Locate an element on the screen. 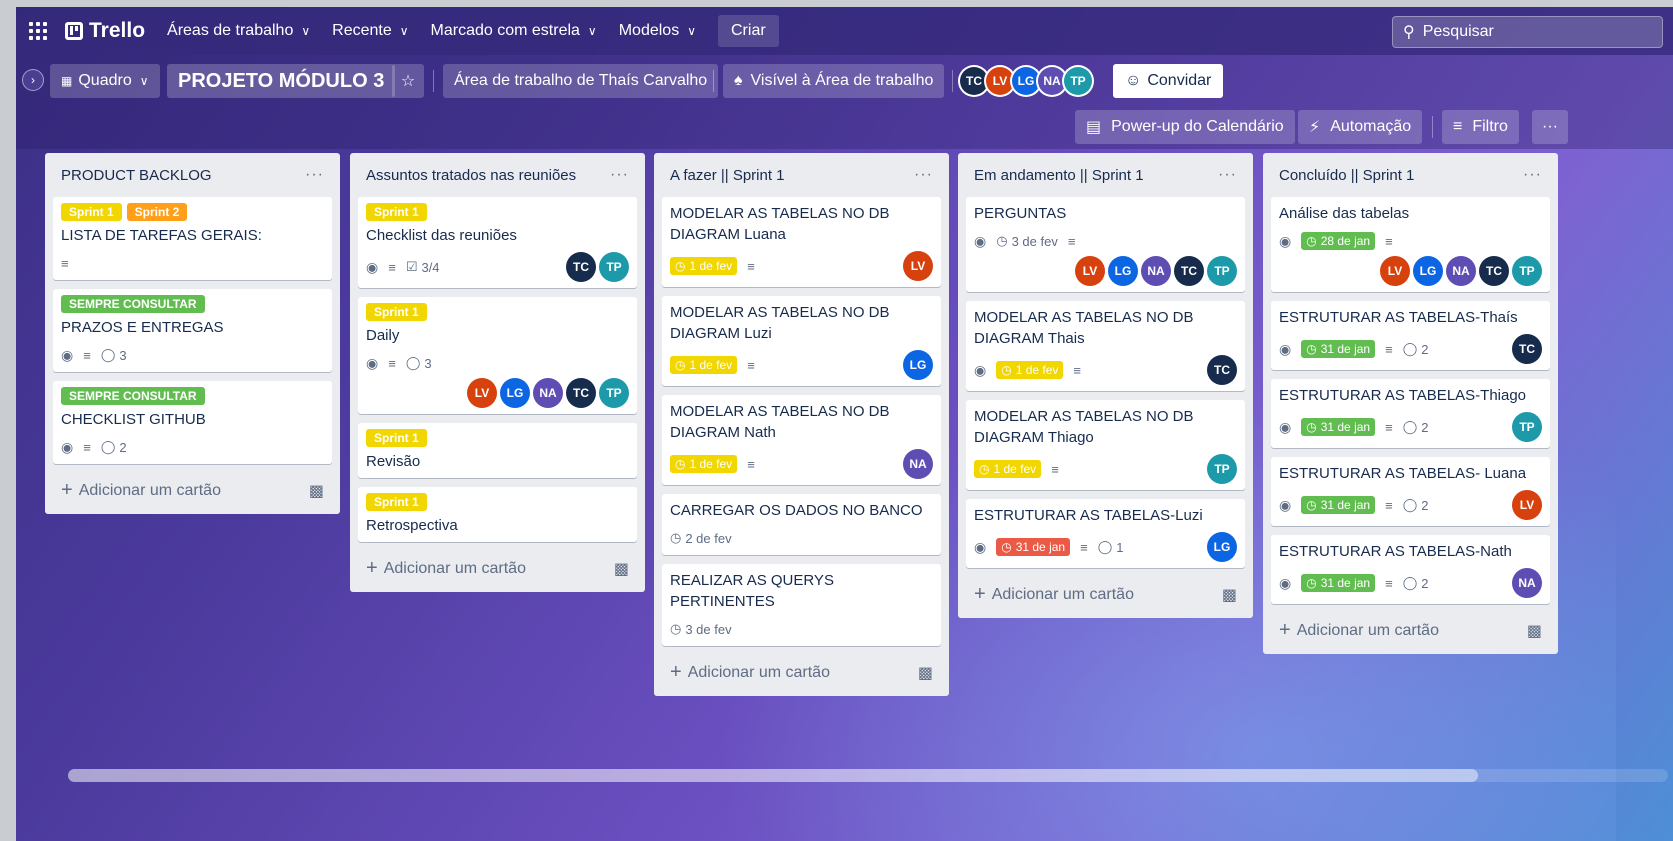 This screenshot has width=1673, height=841. card: PERGUNTAS ◉ ◷ 3 de fev ≡ LV LG NA TC TP is located at coordinates (1105, 244).